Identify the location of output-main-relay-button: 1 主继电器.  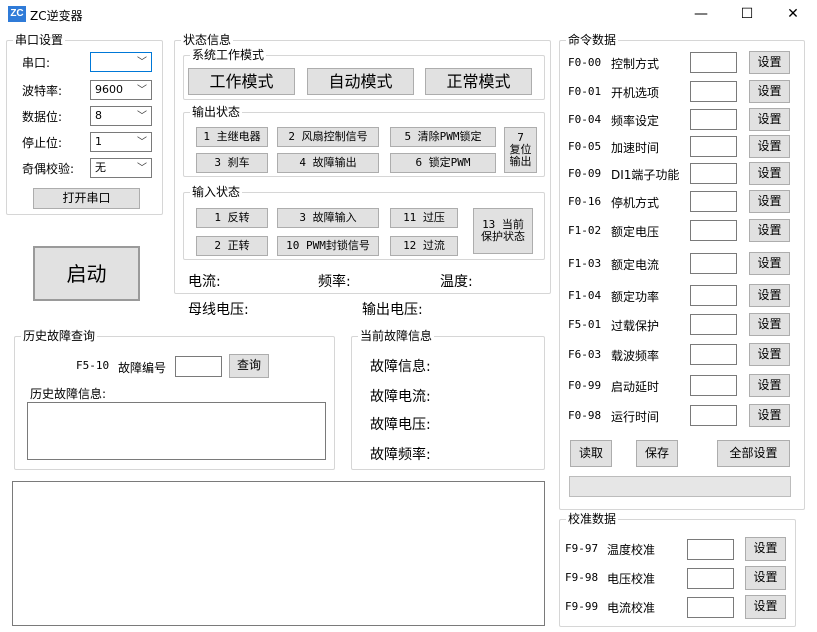
(232, 137).